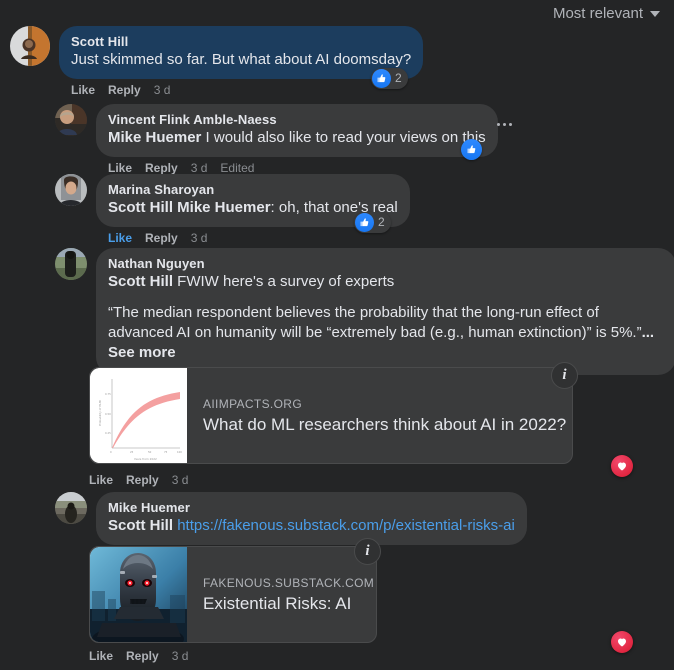 The height and width of the screenshot is (670, 674). Describe the element at coordinates (179, 452) in the screenshot. I see `svg-text: 100` at that location.